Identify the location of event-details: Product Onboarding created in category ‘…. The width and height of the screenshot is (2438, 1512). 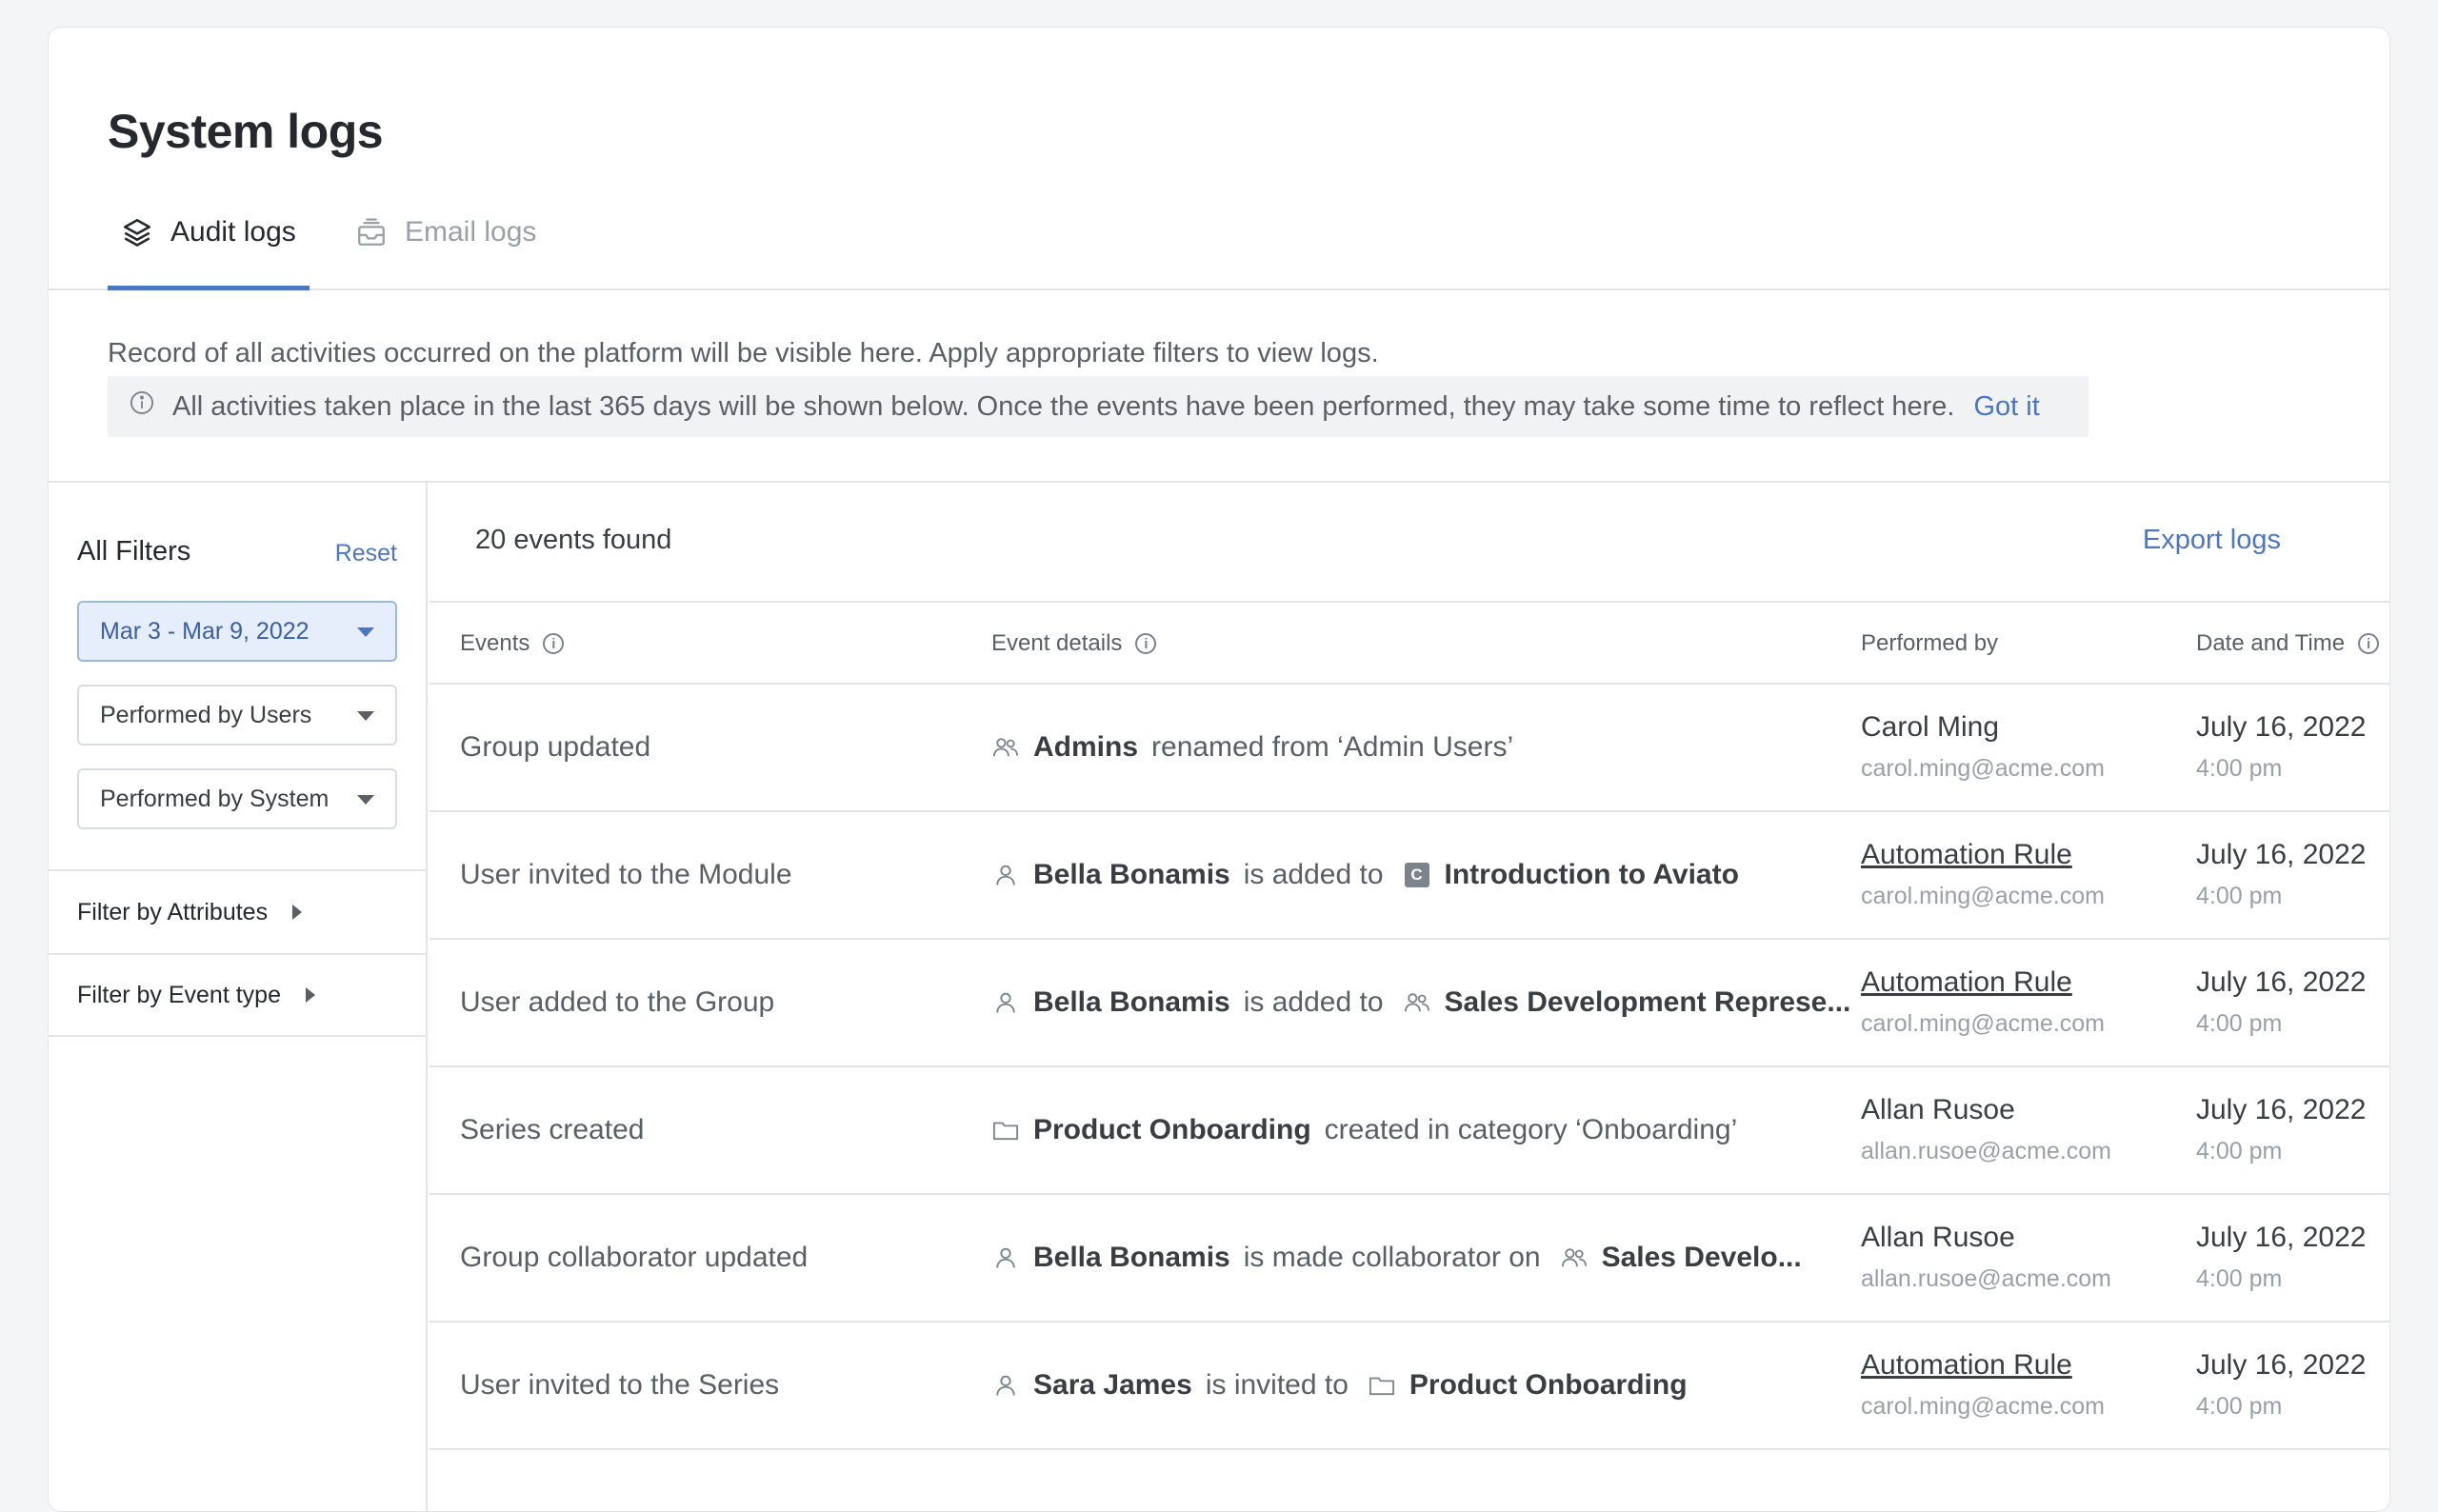
(1364, 1130).